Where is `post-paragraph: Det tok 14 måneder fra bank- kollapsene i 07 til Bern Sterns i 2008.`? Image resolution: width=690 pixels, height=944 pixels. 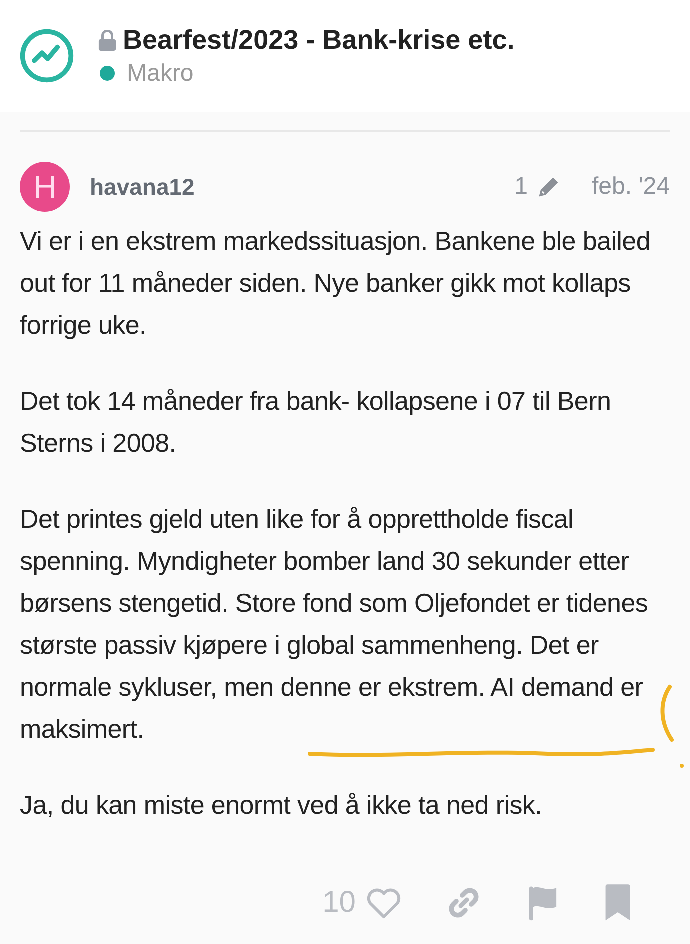 post-paragraph: Det tok 14 måneder fra bank- kollapsene i 07 til Bern Sterns i 2008. is located at coordinates (316, 422).